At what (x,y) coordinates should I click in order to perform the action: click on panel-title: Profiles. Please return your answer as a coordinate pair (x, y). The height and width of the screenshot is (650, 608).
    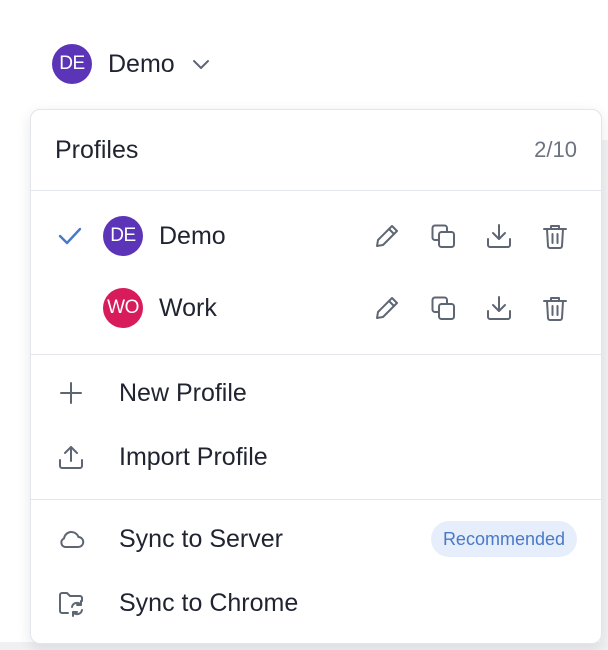
    Looking at the image, I should click on (97, 149).